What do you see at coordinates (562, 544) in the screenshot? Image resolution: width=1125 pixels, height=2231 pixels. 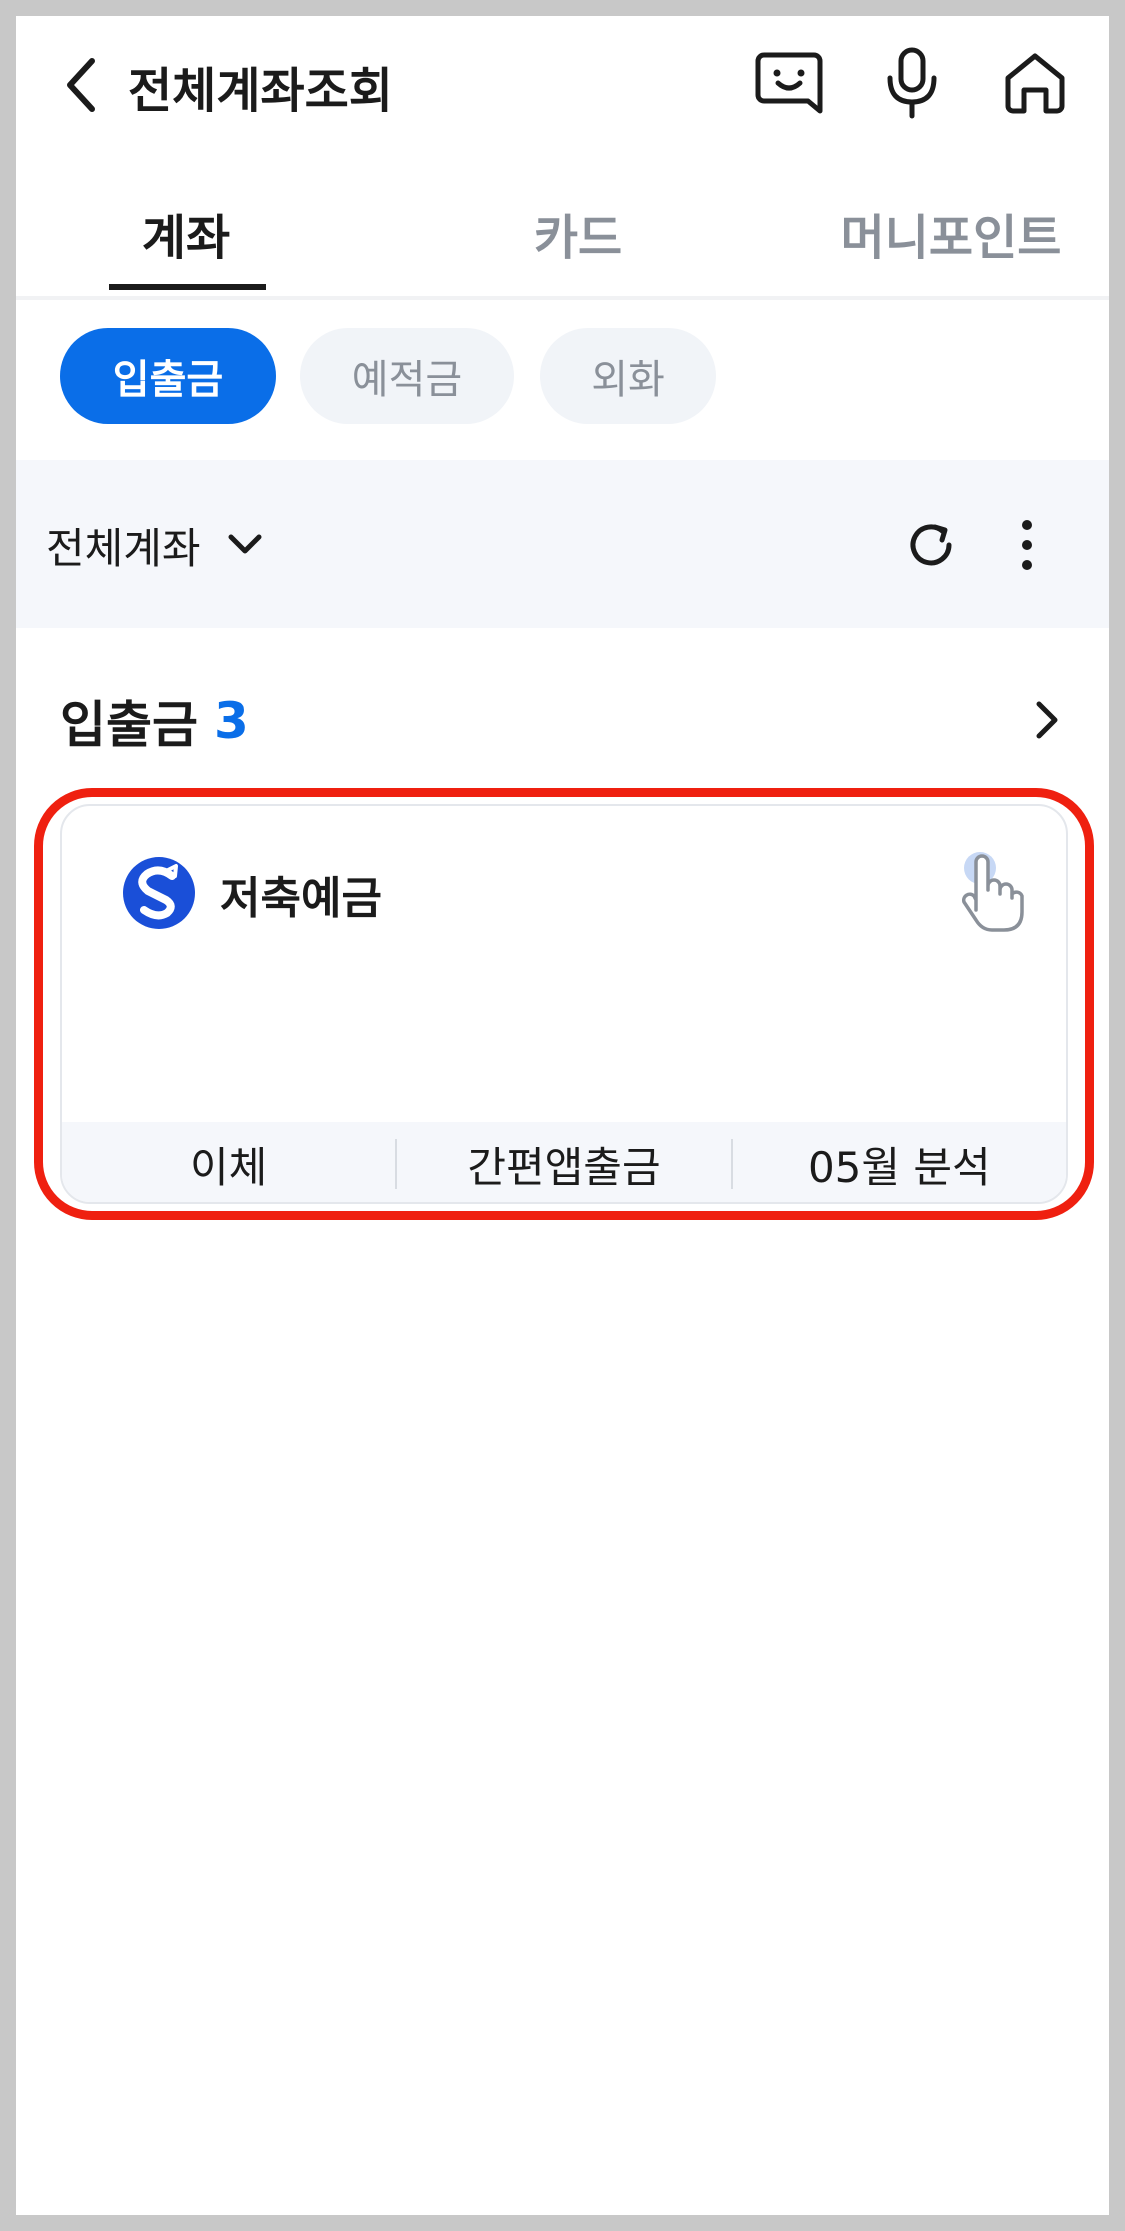 I see `filter-bar: 전체계좌` at bounding box center [562, 544].